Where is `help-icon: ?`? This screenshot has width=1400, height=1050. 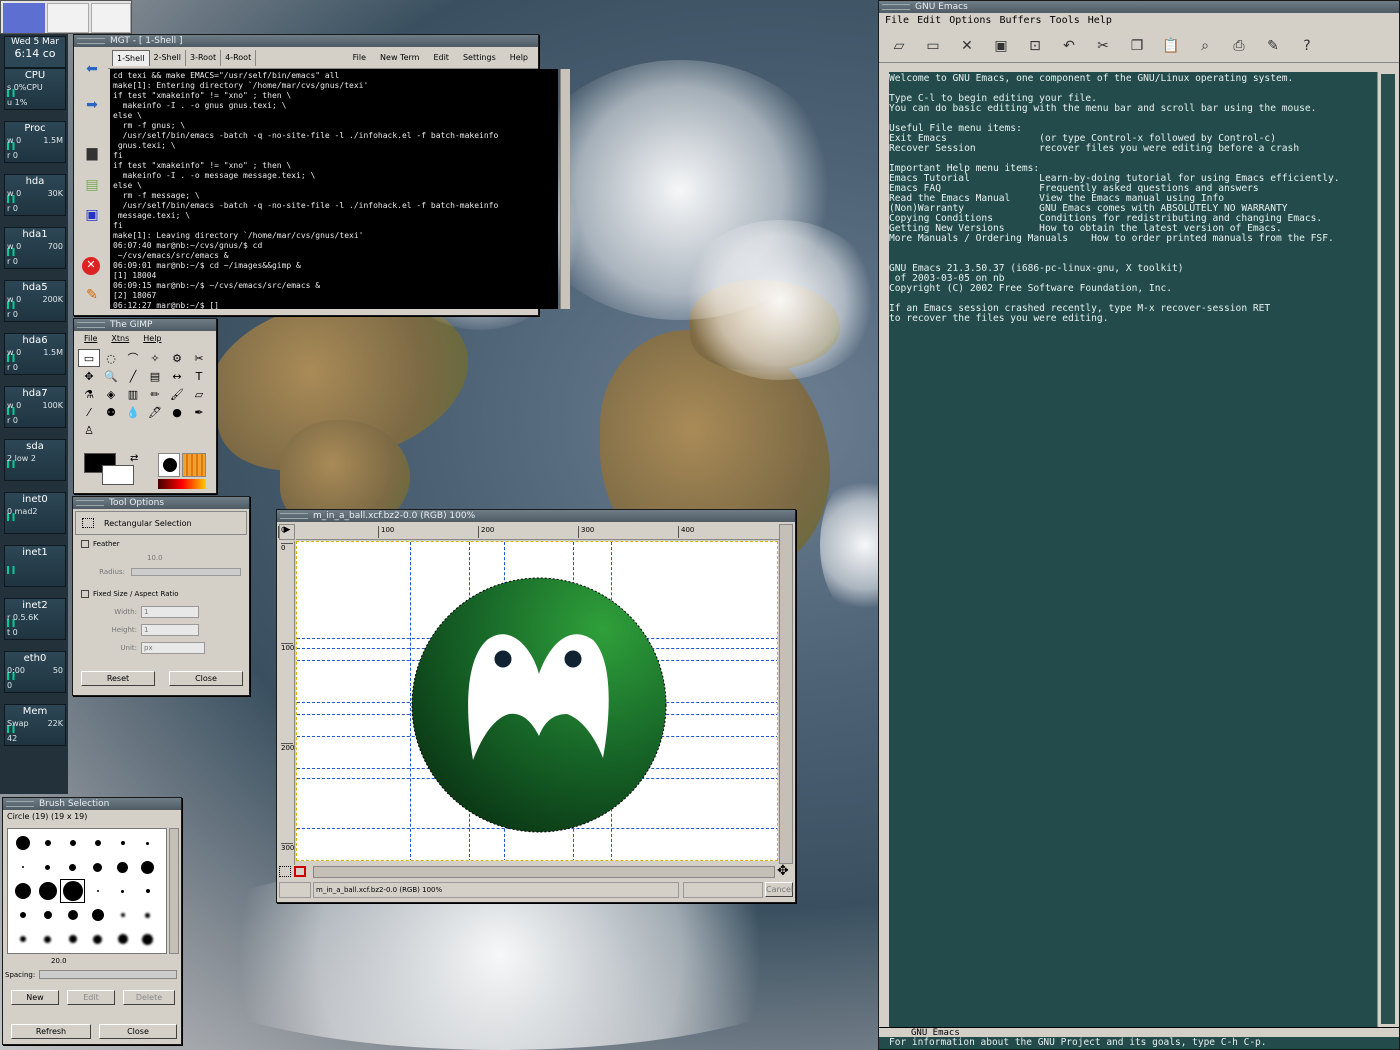
help-icon: ? is located at coordinates (1307, 46).